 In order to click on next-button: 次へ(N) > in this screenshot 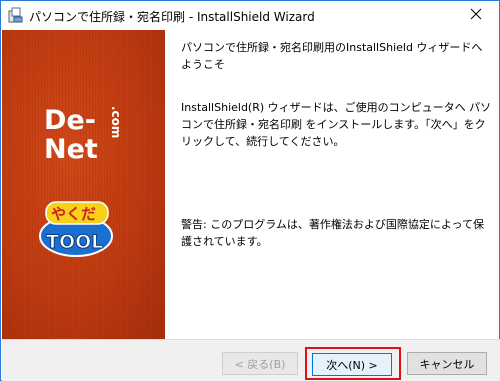, I will do `click(352, 364)`.